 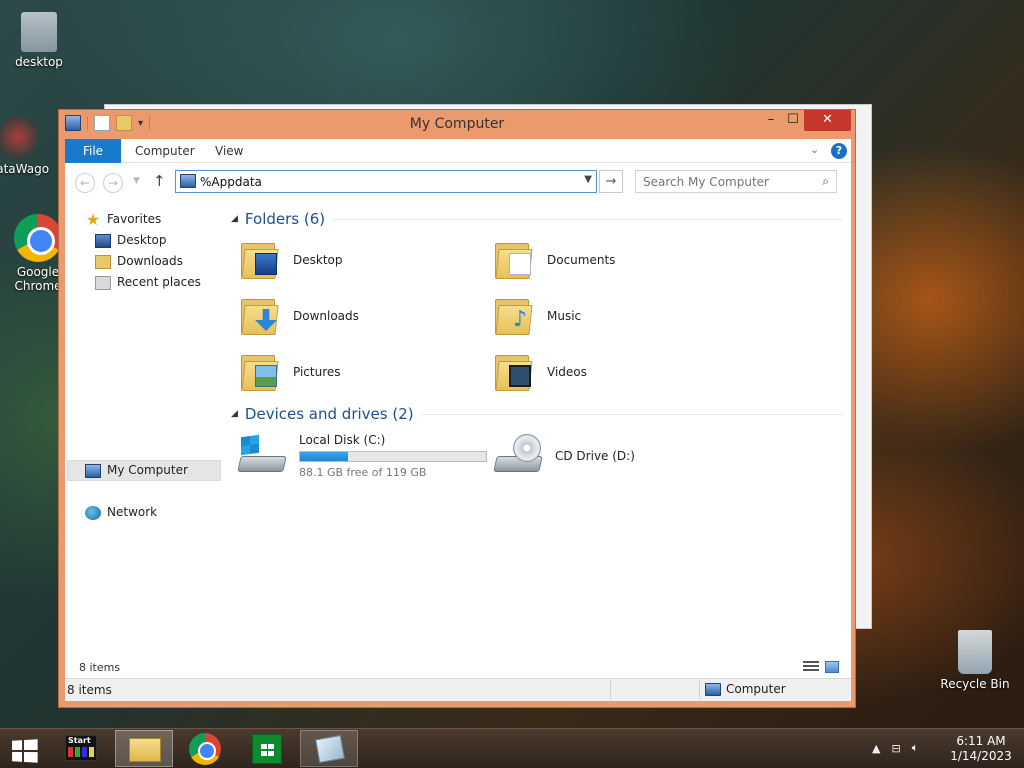 I want to click on search-input, so click(x=725, y=182).